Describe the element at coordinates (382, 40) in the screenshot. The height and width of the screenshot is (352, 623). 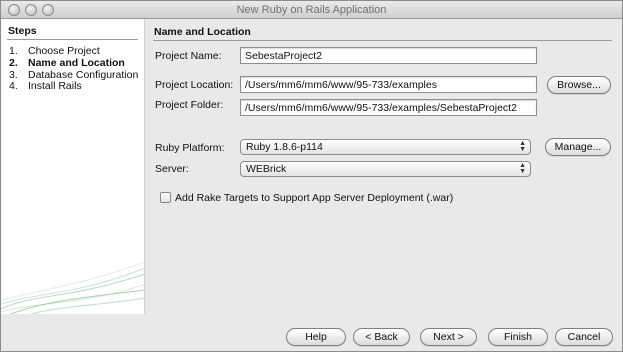
I see `section-divider` at that location.